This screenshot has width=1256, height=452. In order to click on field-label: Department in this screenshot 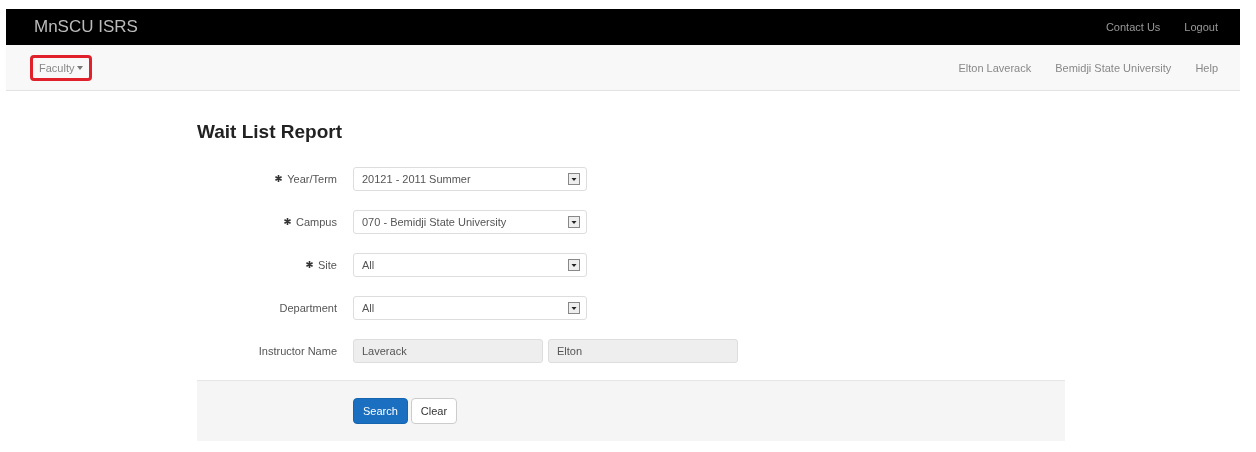, I will do `click(308, 307)`.